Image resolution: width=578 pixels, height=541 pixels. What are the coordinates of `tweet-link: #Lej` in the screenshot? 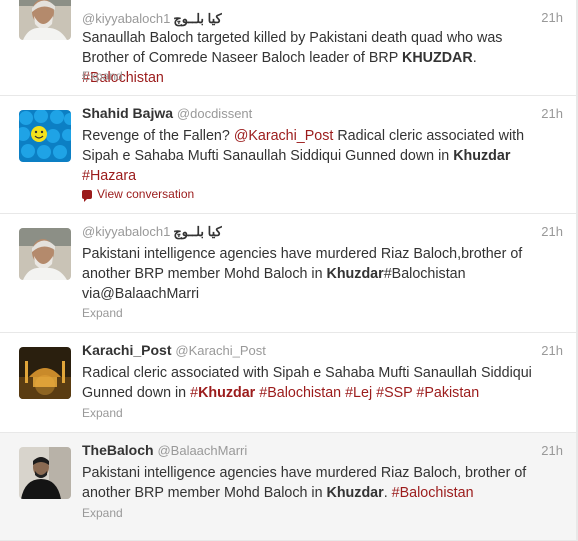 It's located at (358, 393).